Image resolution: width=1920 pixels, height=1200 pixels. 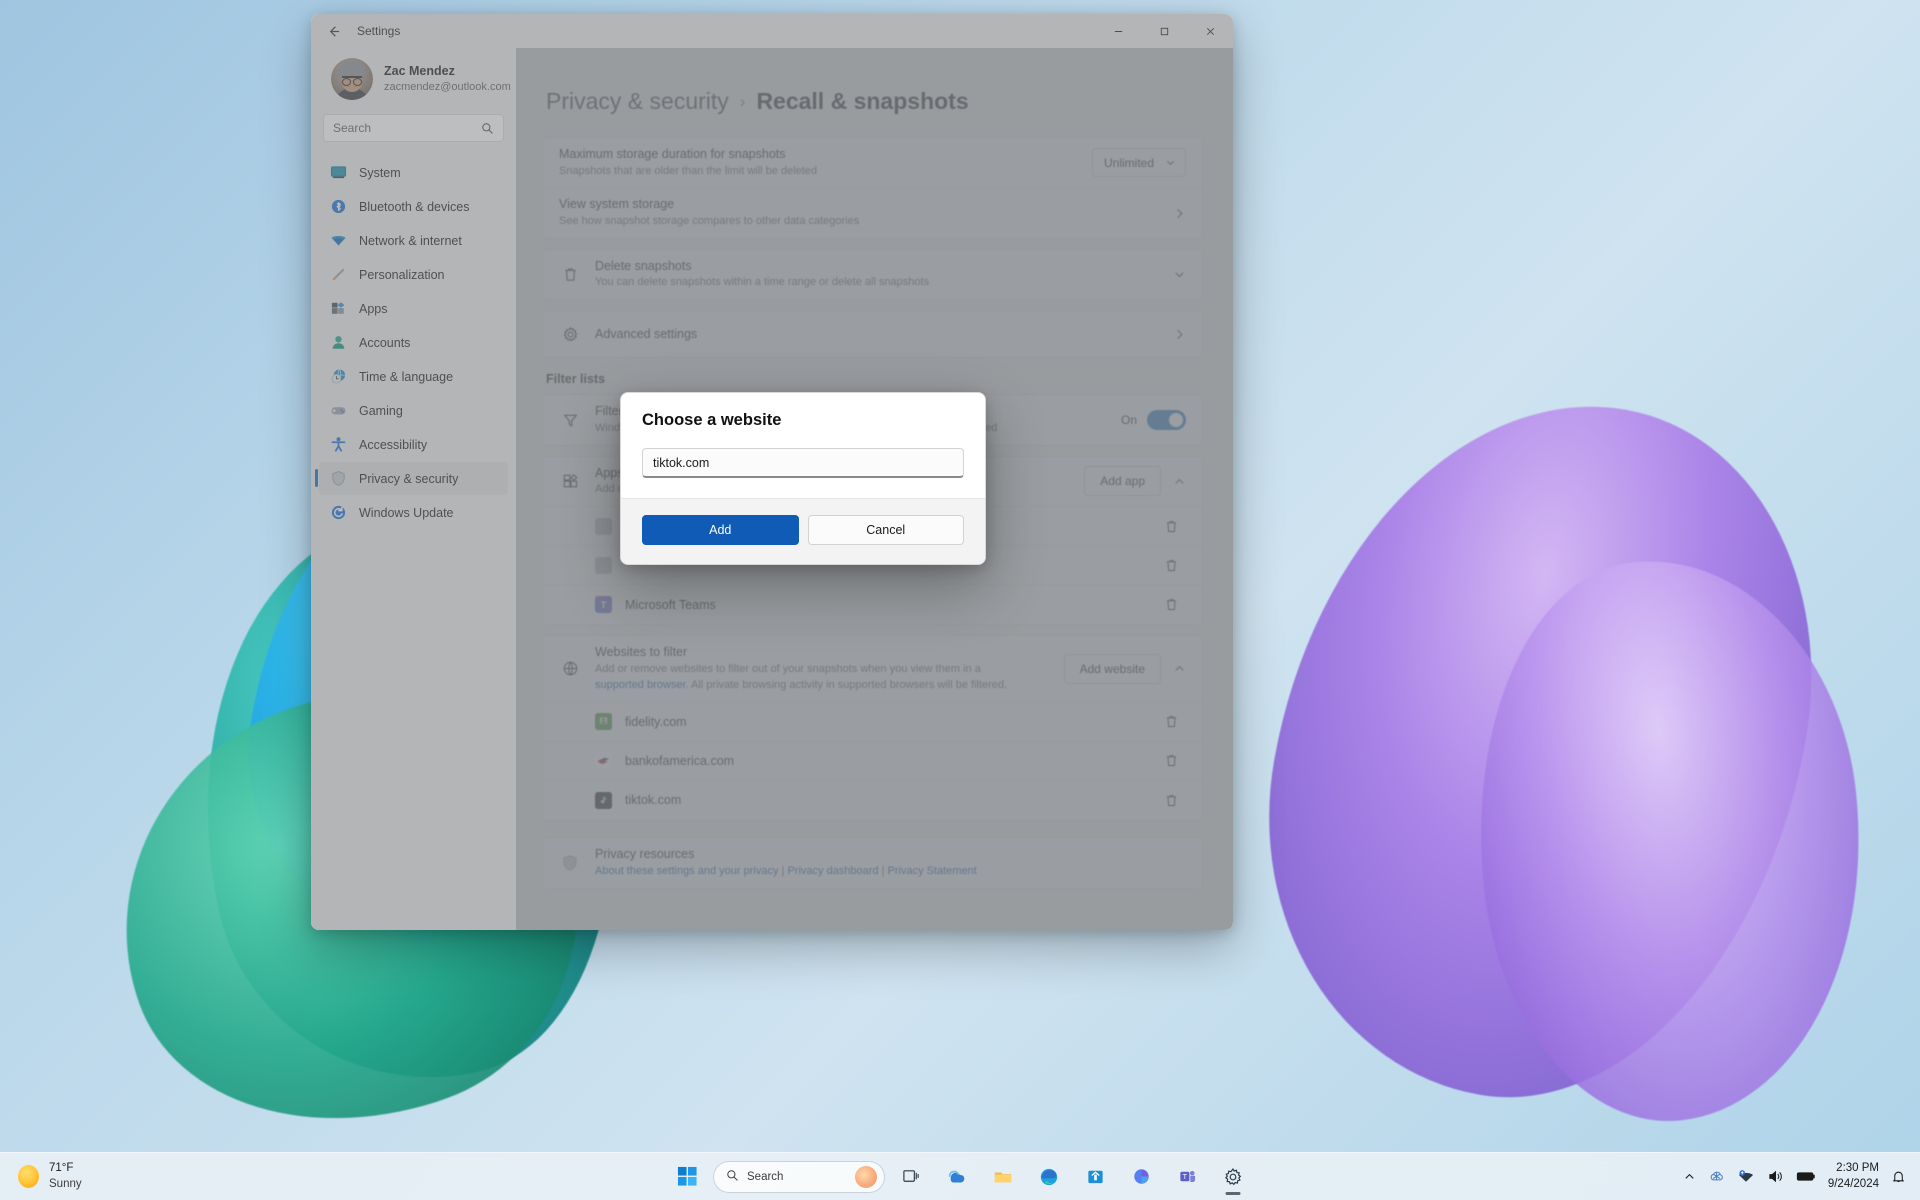 What do you see at coordinates (640, 685) in the screenshot?
I see `supported-browser-link: supported browser` at bounding box center [640, 685].